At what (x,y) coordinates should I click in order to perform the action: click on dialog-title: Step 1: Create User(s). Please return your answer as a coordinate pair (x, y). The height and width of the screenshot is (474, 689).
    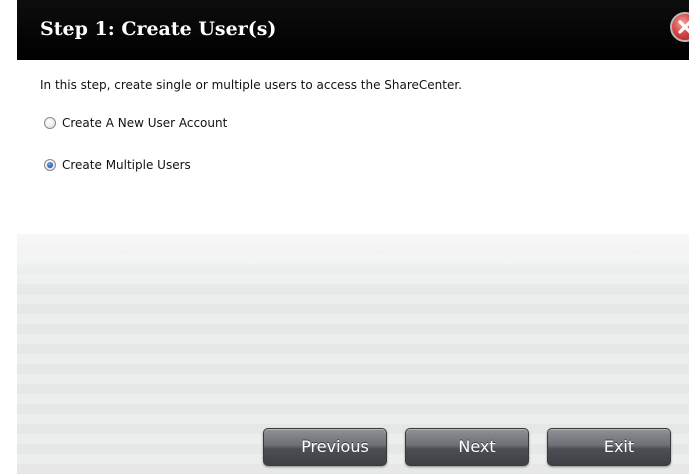
    Looking at the image, I should click on (158, 29).